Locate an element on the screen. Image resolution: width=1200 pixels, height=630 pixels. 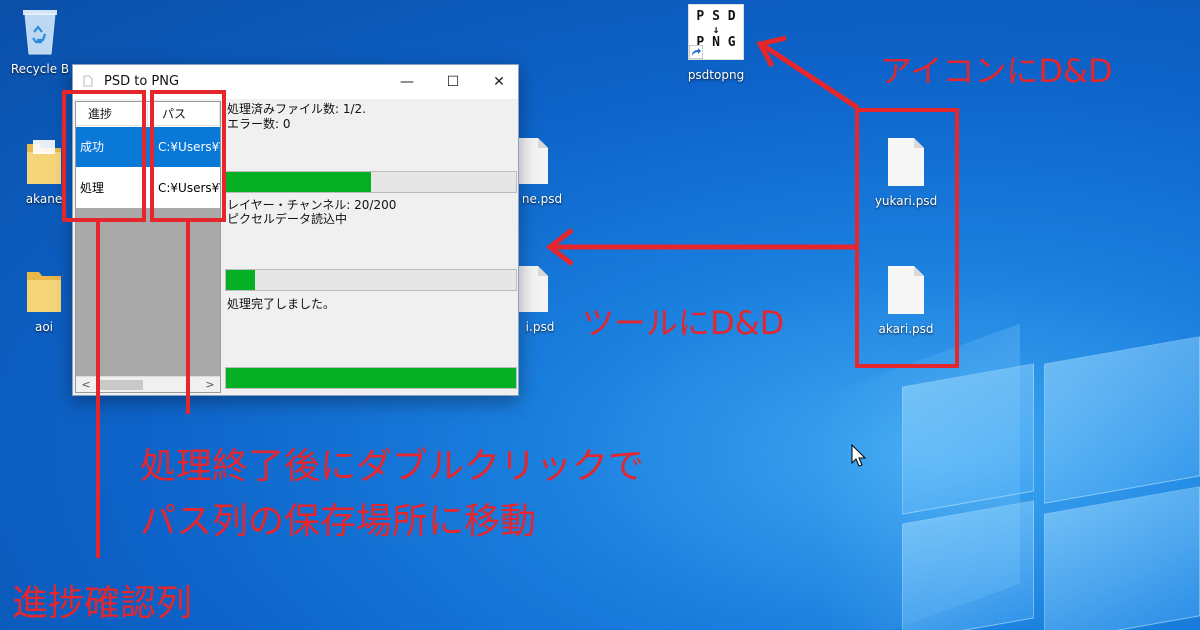
mouse-cursor-icon is located at coordinates (859, 455).